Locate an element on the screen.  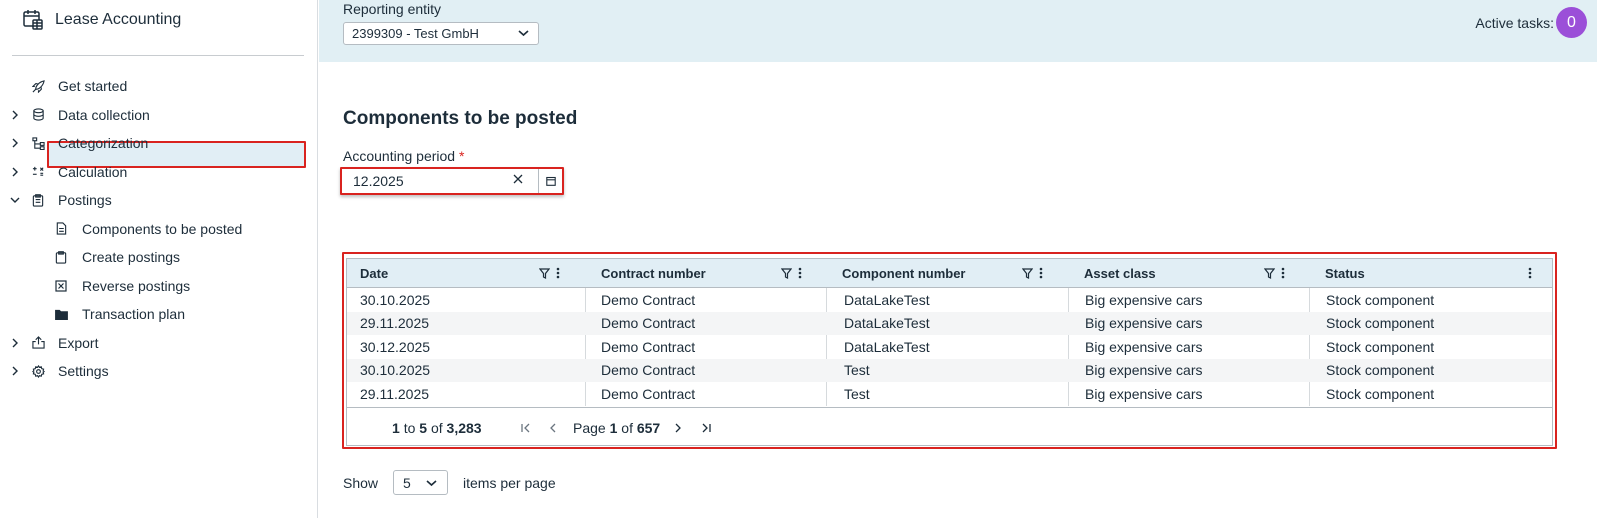
column-header-asset-class: Asset class is located at coordinates (1191, 273).